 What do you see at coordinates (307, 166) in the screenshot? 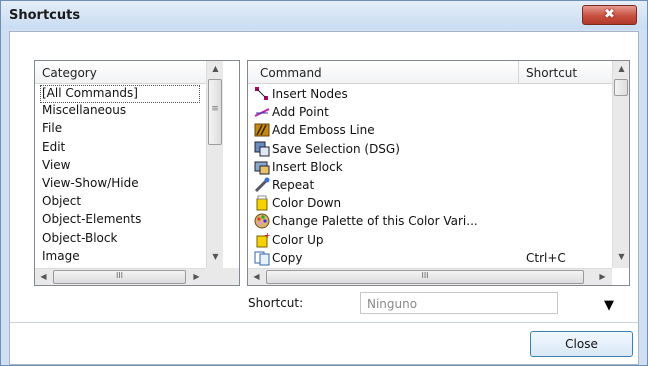
I see `command-name: Insert Block` at bounding box center [307, 166].